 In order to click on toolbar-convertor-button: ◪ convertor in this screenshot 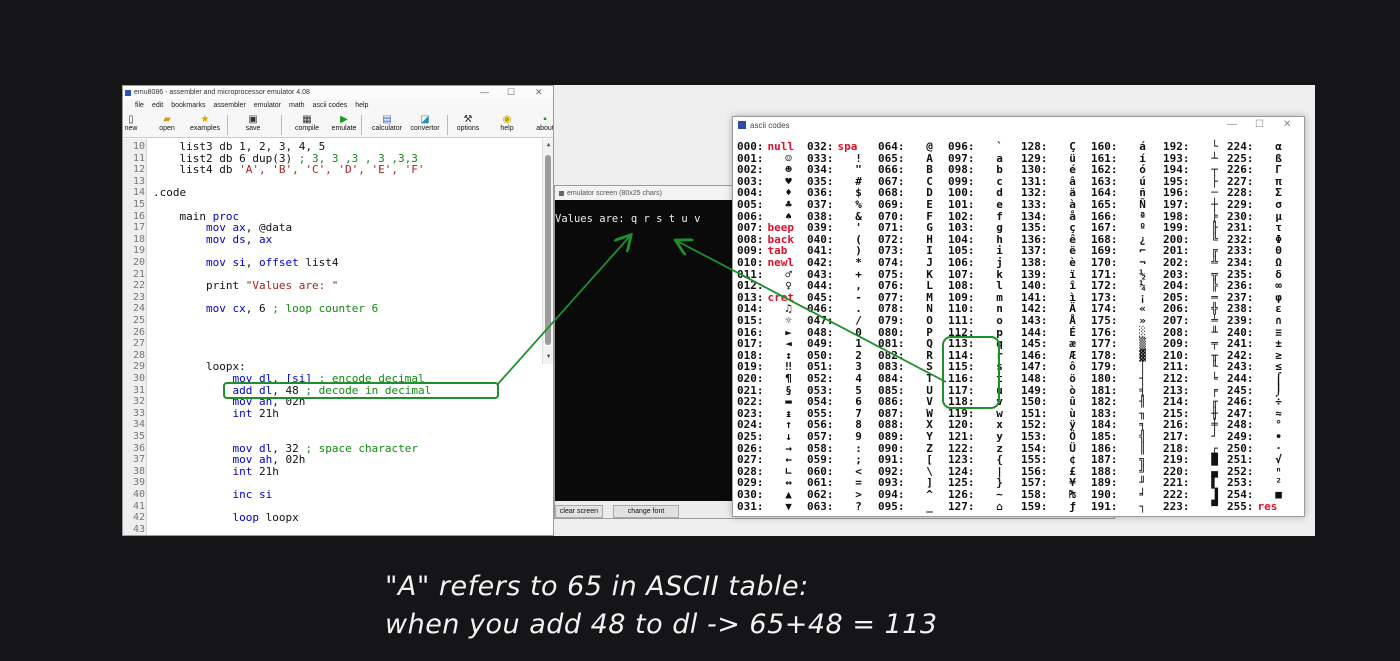, I will do `click(425, 123)`.